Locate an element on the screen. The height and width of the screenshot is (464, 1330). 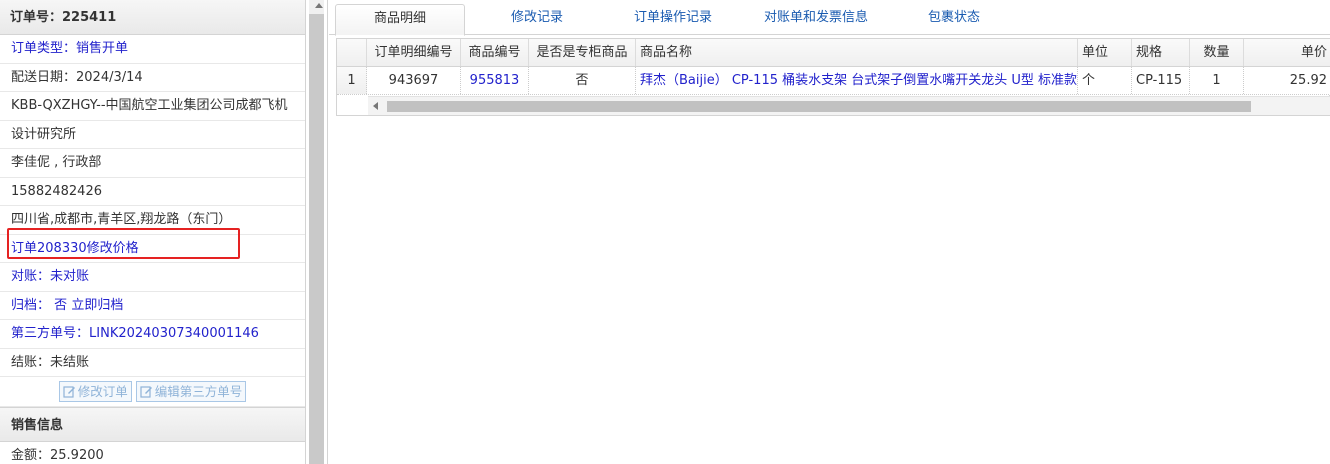
archive-value: 否 is located at coordinates (61, 305).